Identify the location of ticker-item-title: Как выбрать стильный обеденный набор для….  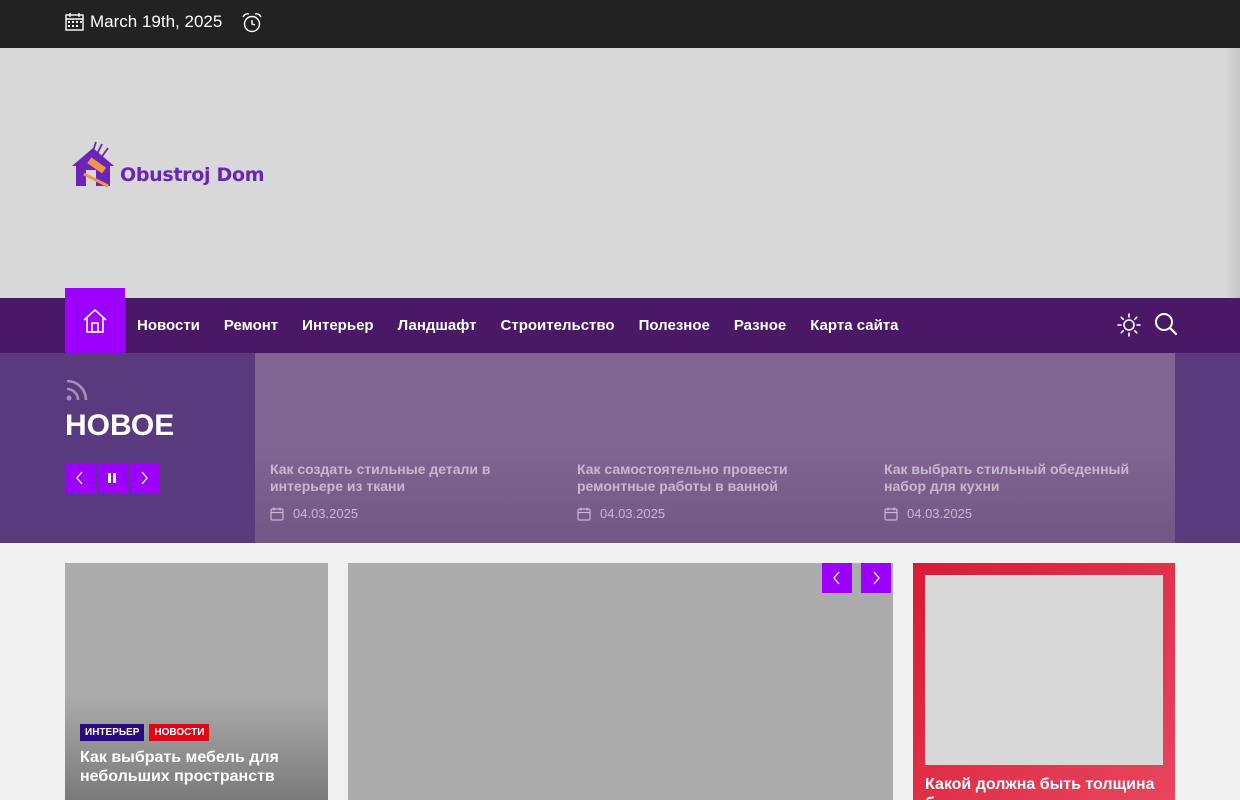
(1019, 478).